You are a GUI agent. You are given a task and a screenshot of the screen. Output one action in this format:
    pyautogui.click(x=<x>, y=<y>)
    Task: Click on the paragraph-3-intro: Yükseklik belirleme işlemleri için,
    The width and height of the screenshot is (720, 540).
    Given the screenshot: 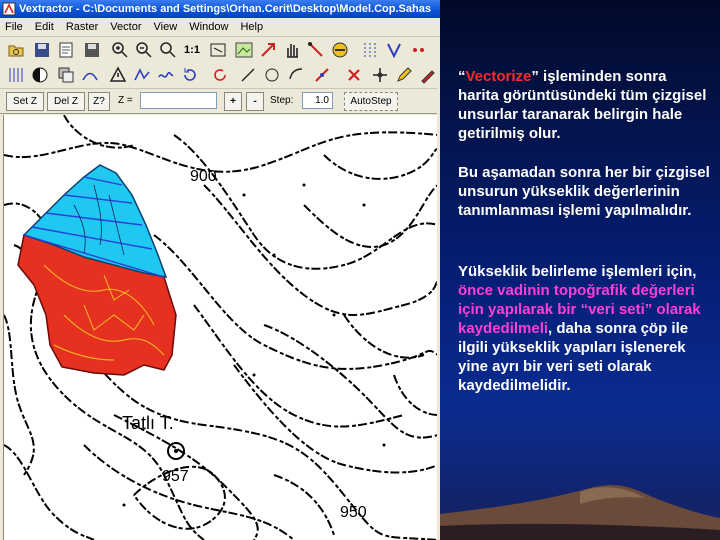 What is the action you would take?
    pyautogui.click(x=577, y=271)
    